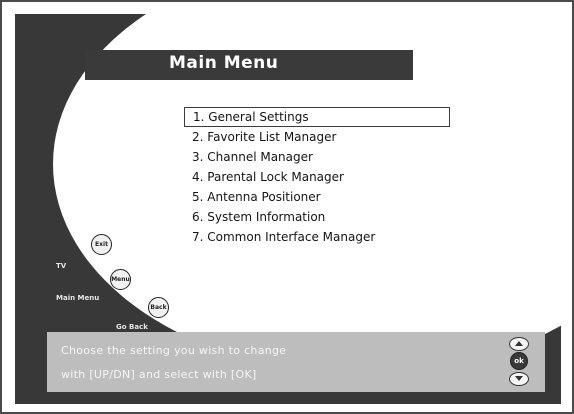  Describe the element at coordinates (317, 217) in the screenshot. I see `menu-item-system-information: 6. System Information` at that location.